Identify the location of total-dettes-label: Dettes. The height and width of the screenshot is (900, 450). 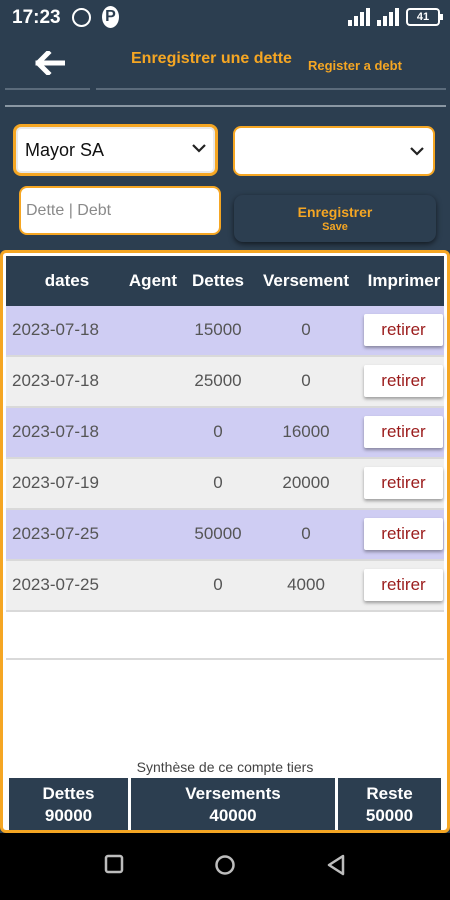
(68, 793).